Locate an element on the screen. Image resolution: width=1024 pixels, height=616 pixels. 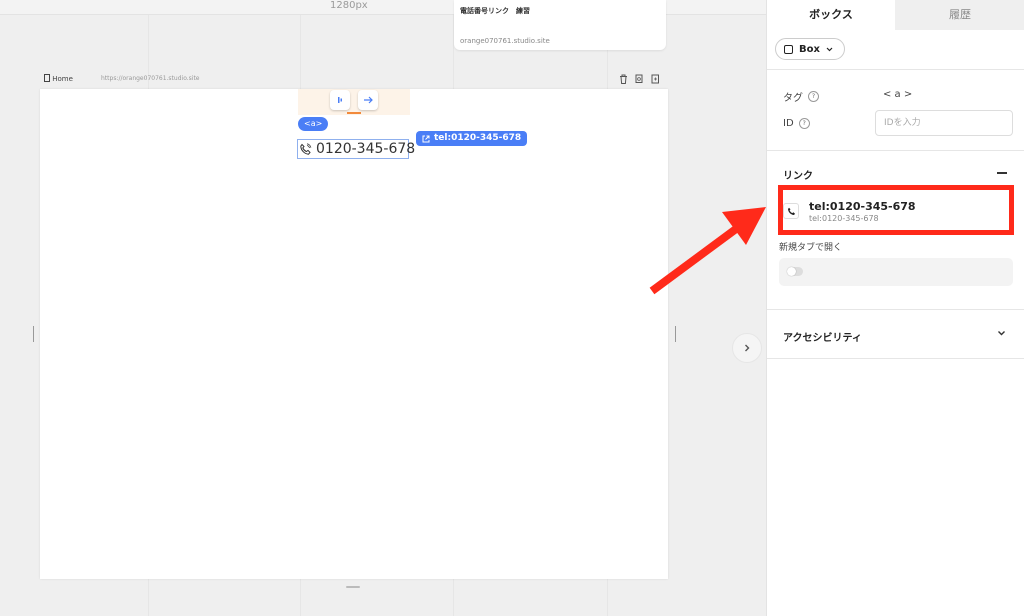
tag-label-text: タグ is located at coordinates (793, 98).